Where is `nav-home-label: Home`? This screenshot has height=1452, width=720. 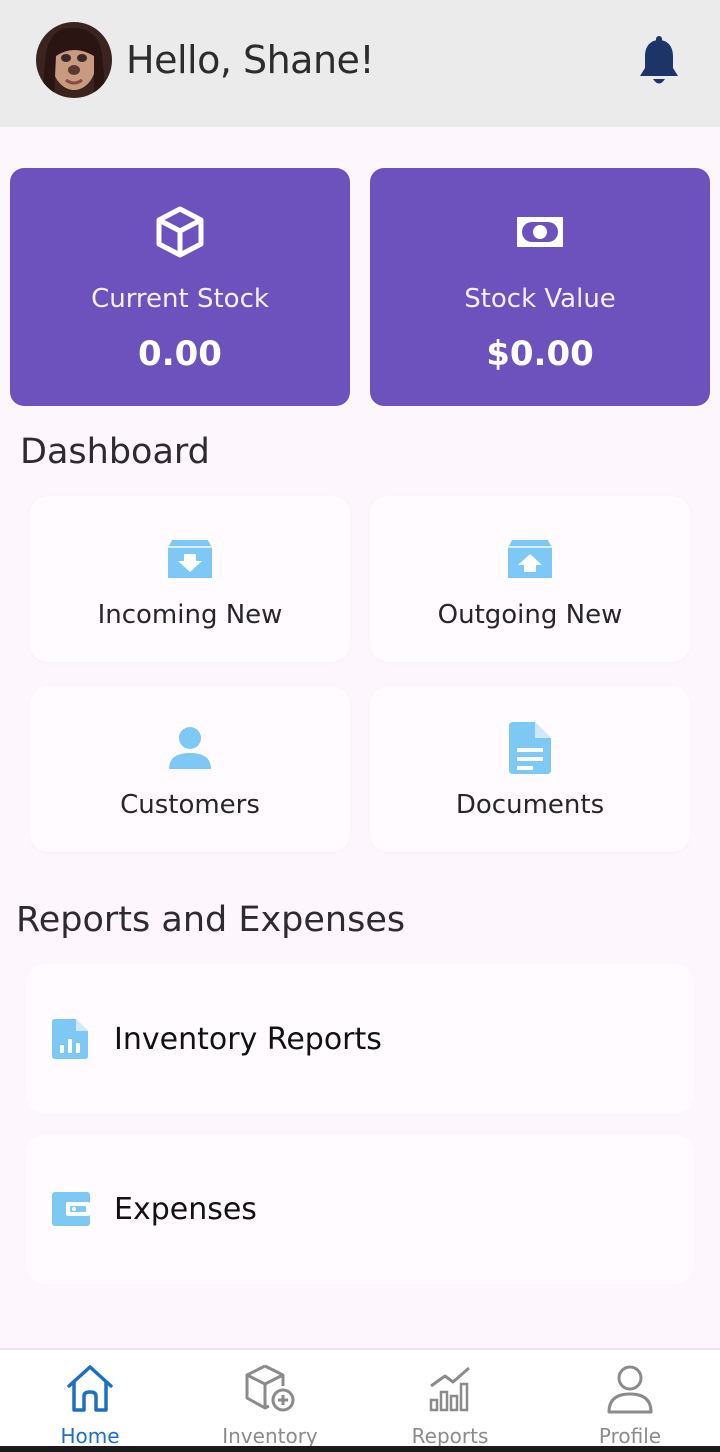 nav-home-label: Home is located at coordinates (90, 1436).